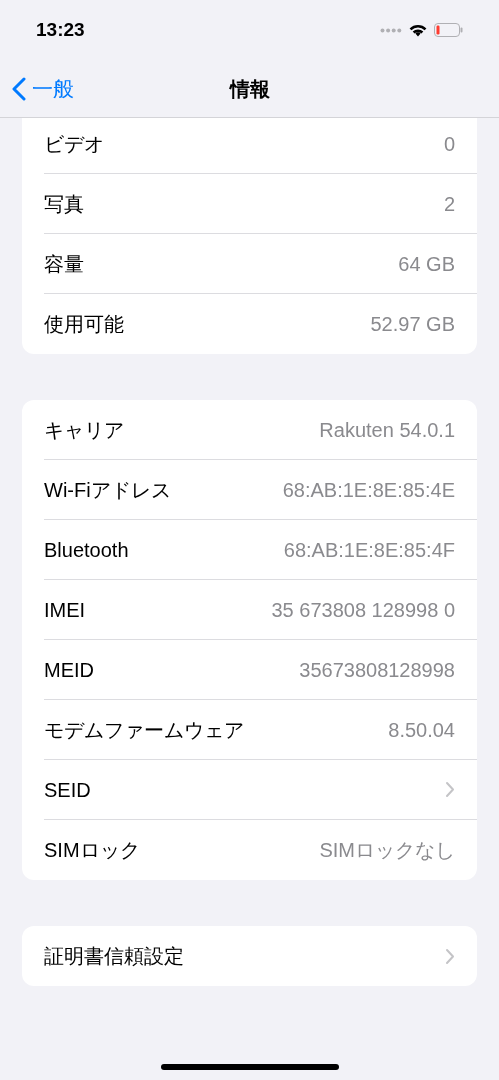 This screenshot has width=499, height=1080. Describe the element at coordinates (426, 264) in the screenshot. I see `row-value: 64 GB` at that location.